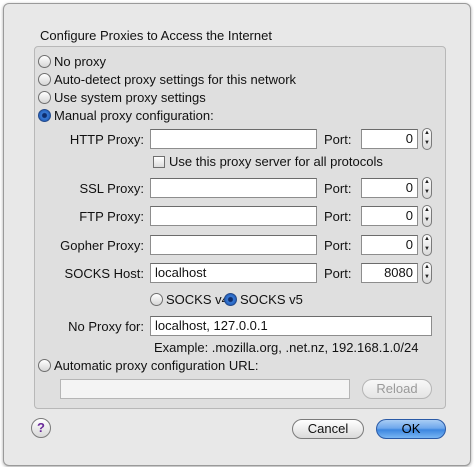 The height and width of the screenshot is (467, 474). Describe the element at coordinates (233, 188) in the screenshot. I see `ssl-proxy-input` at that location.